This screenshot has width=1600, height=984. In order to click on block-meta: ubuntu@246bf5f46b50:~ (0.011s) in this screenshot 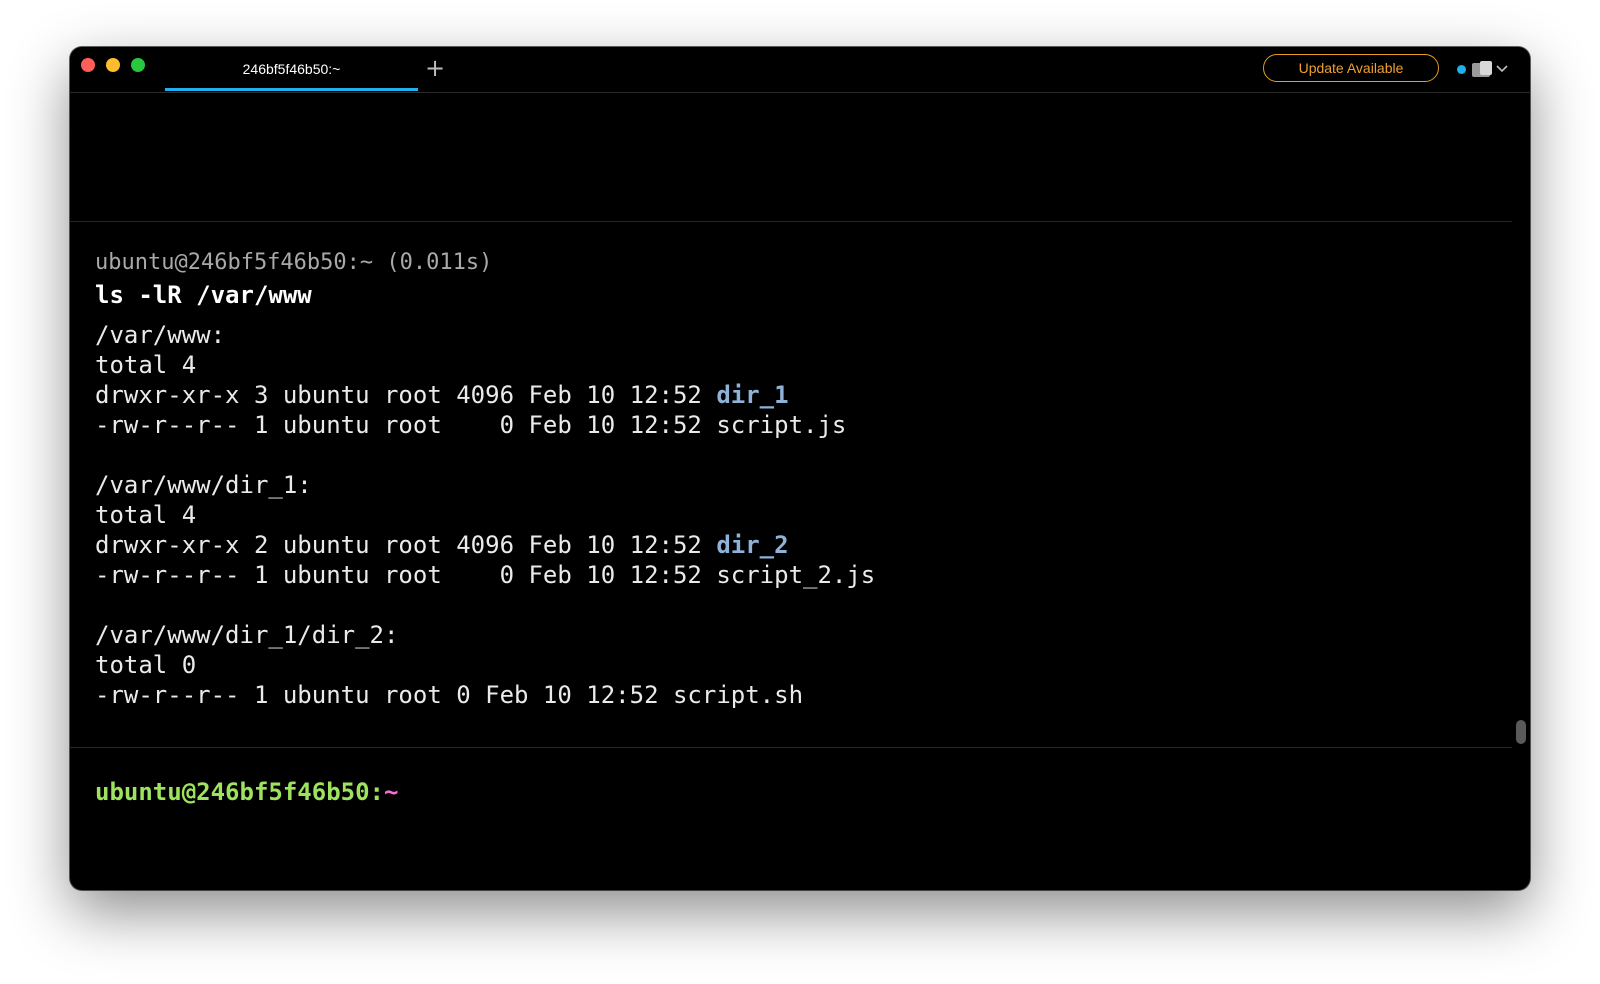, I will do `click(294, 262)`.